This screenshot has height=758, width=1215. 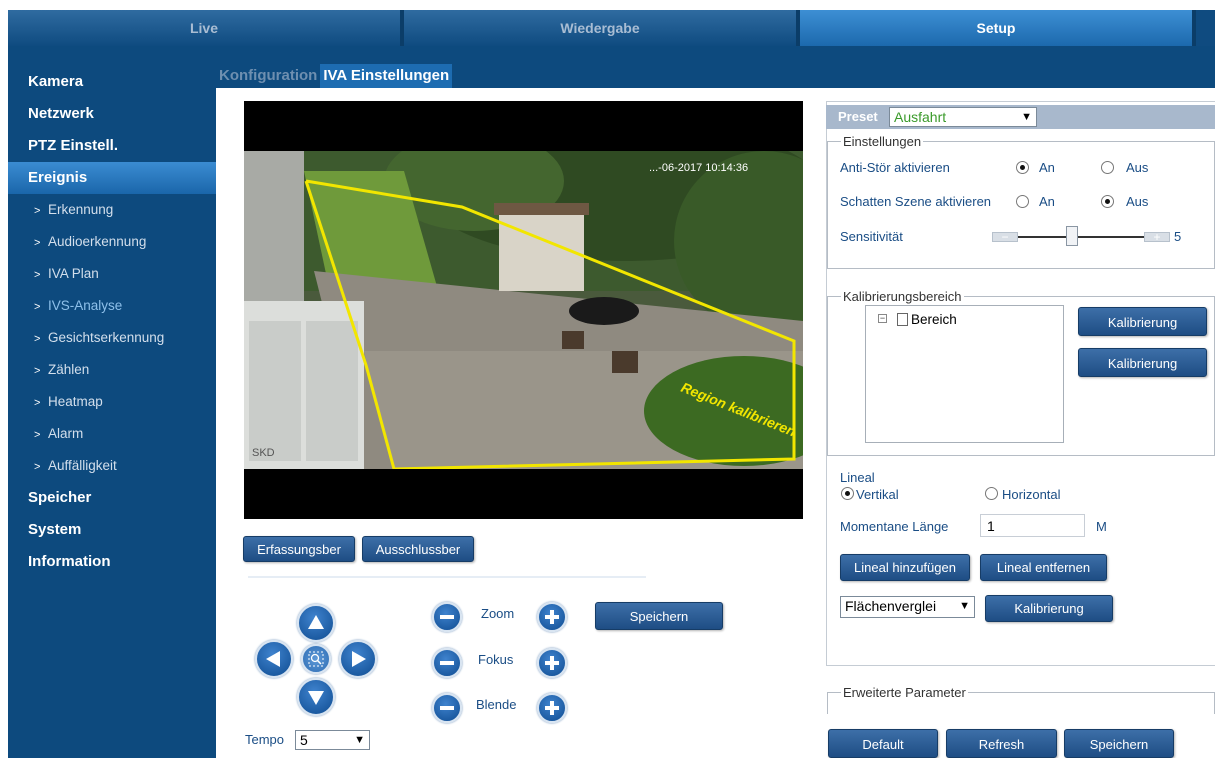 I want to click on default-button: Default, so click(x=883, y=743).